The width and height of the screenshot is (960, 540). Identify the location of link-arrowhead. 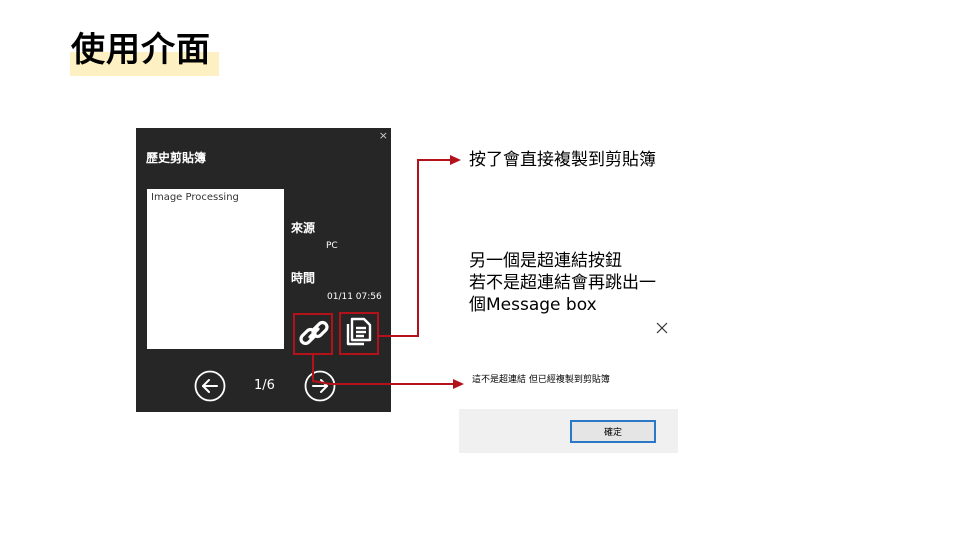
(458, 384).